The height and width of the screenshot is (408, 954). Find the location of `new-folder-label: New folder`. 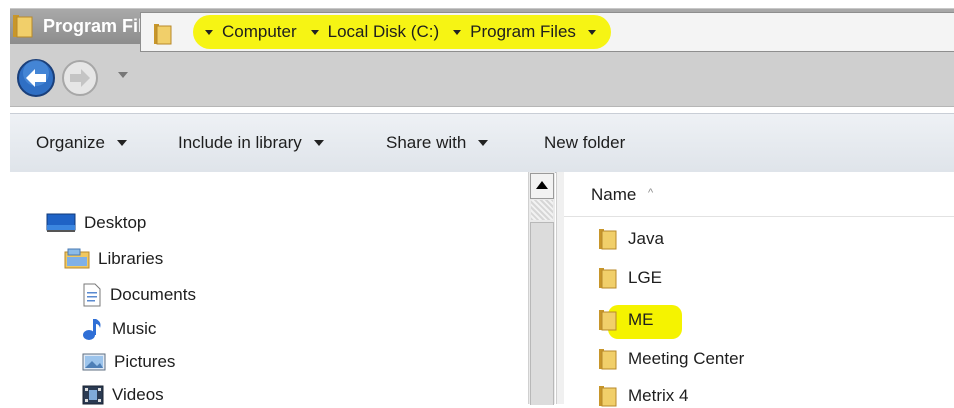

new-folder-label: New folder is located at coordinates (585, 142).